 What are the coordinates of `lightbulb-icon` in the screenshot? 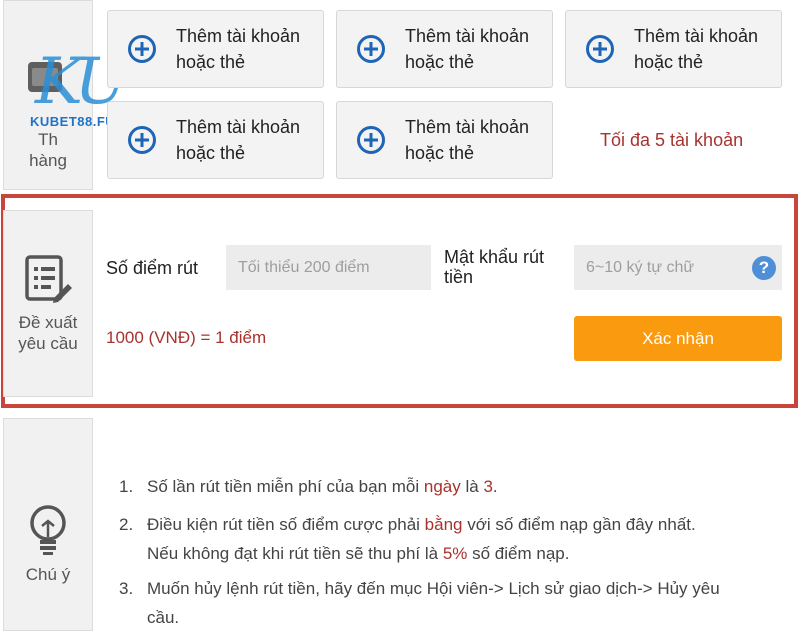 It's located at (48, 530).